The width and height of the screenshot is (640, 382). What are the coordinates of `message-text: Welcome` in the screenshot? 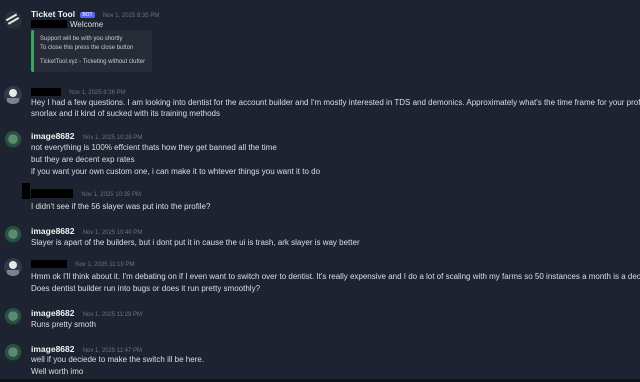 It's located at (87, 24).